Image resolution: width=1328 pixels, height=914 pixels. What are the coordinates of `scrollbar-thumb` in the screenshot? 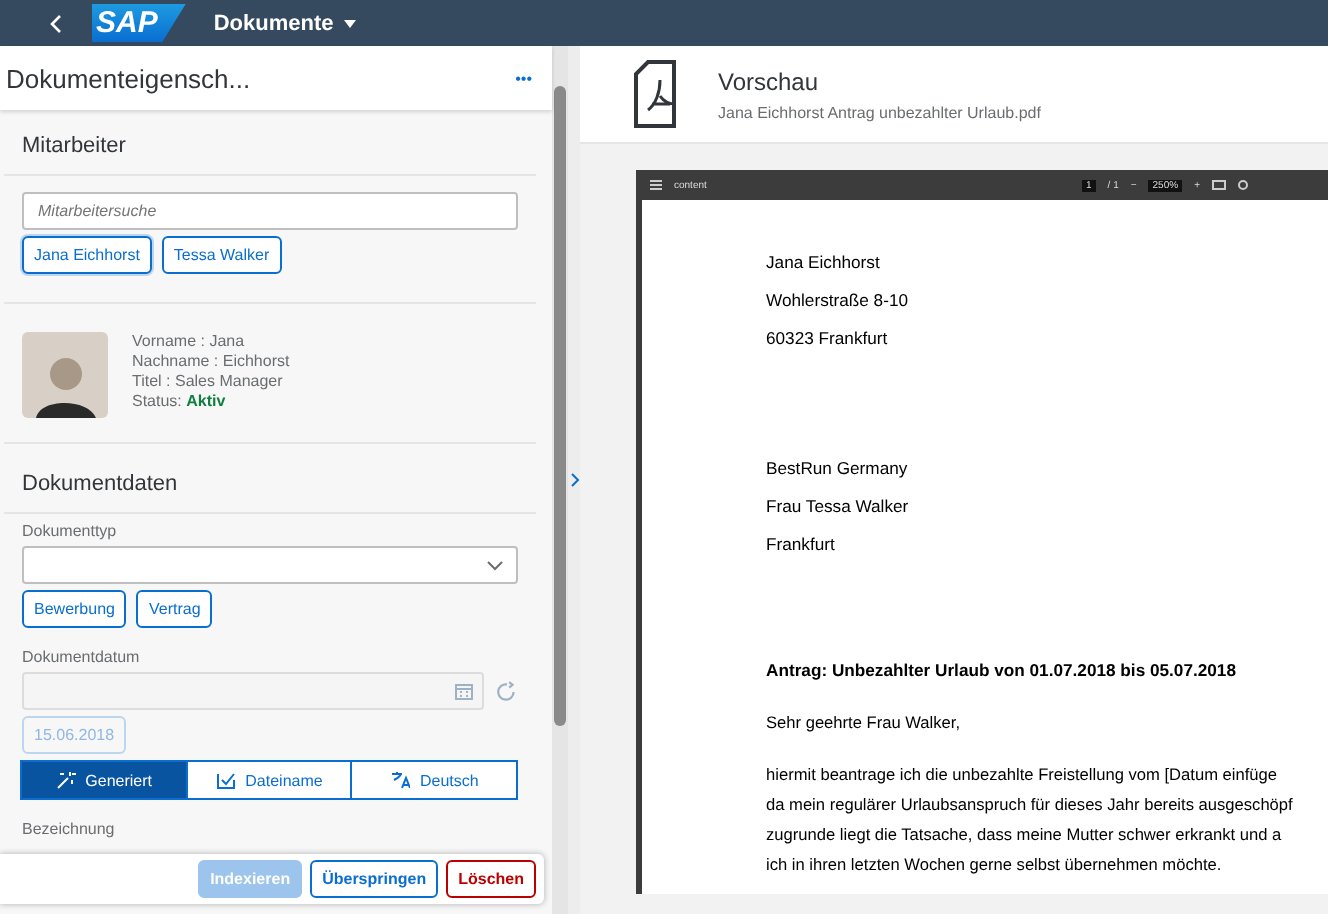 It's located at (560, 406).